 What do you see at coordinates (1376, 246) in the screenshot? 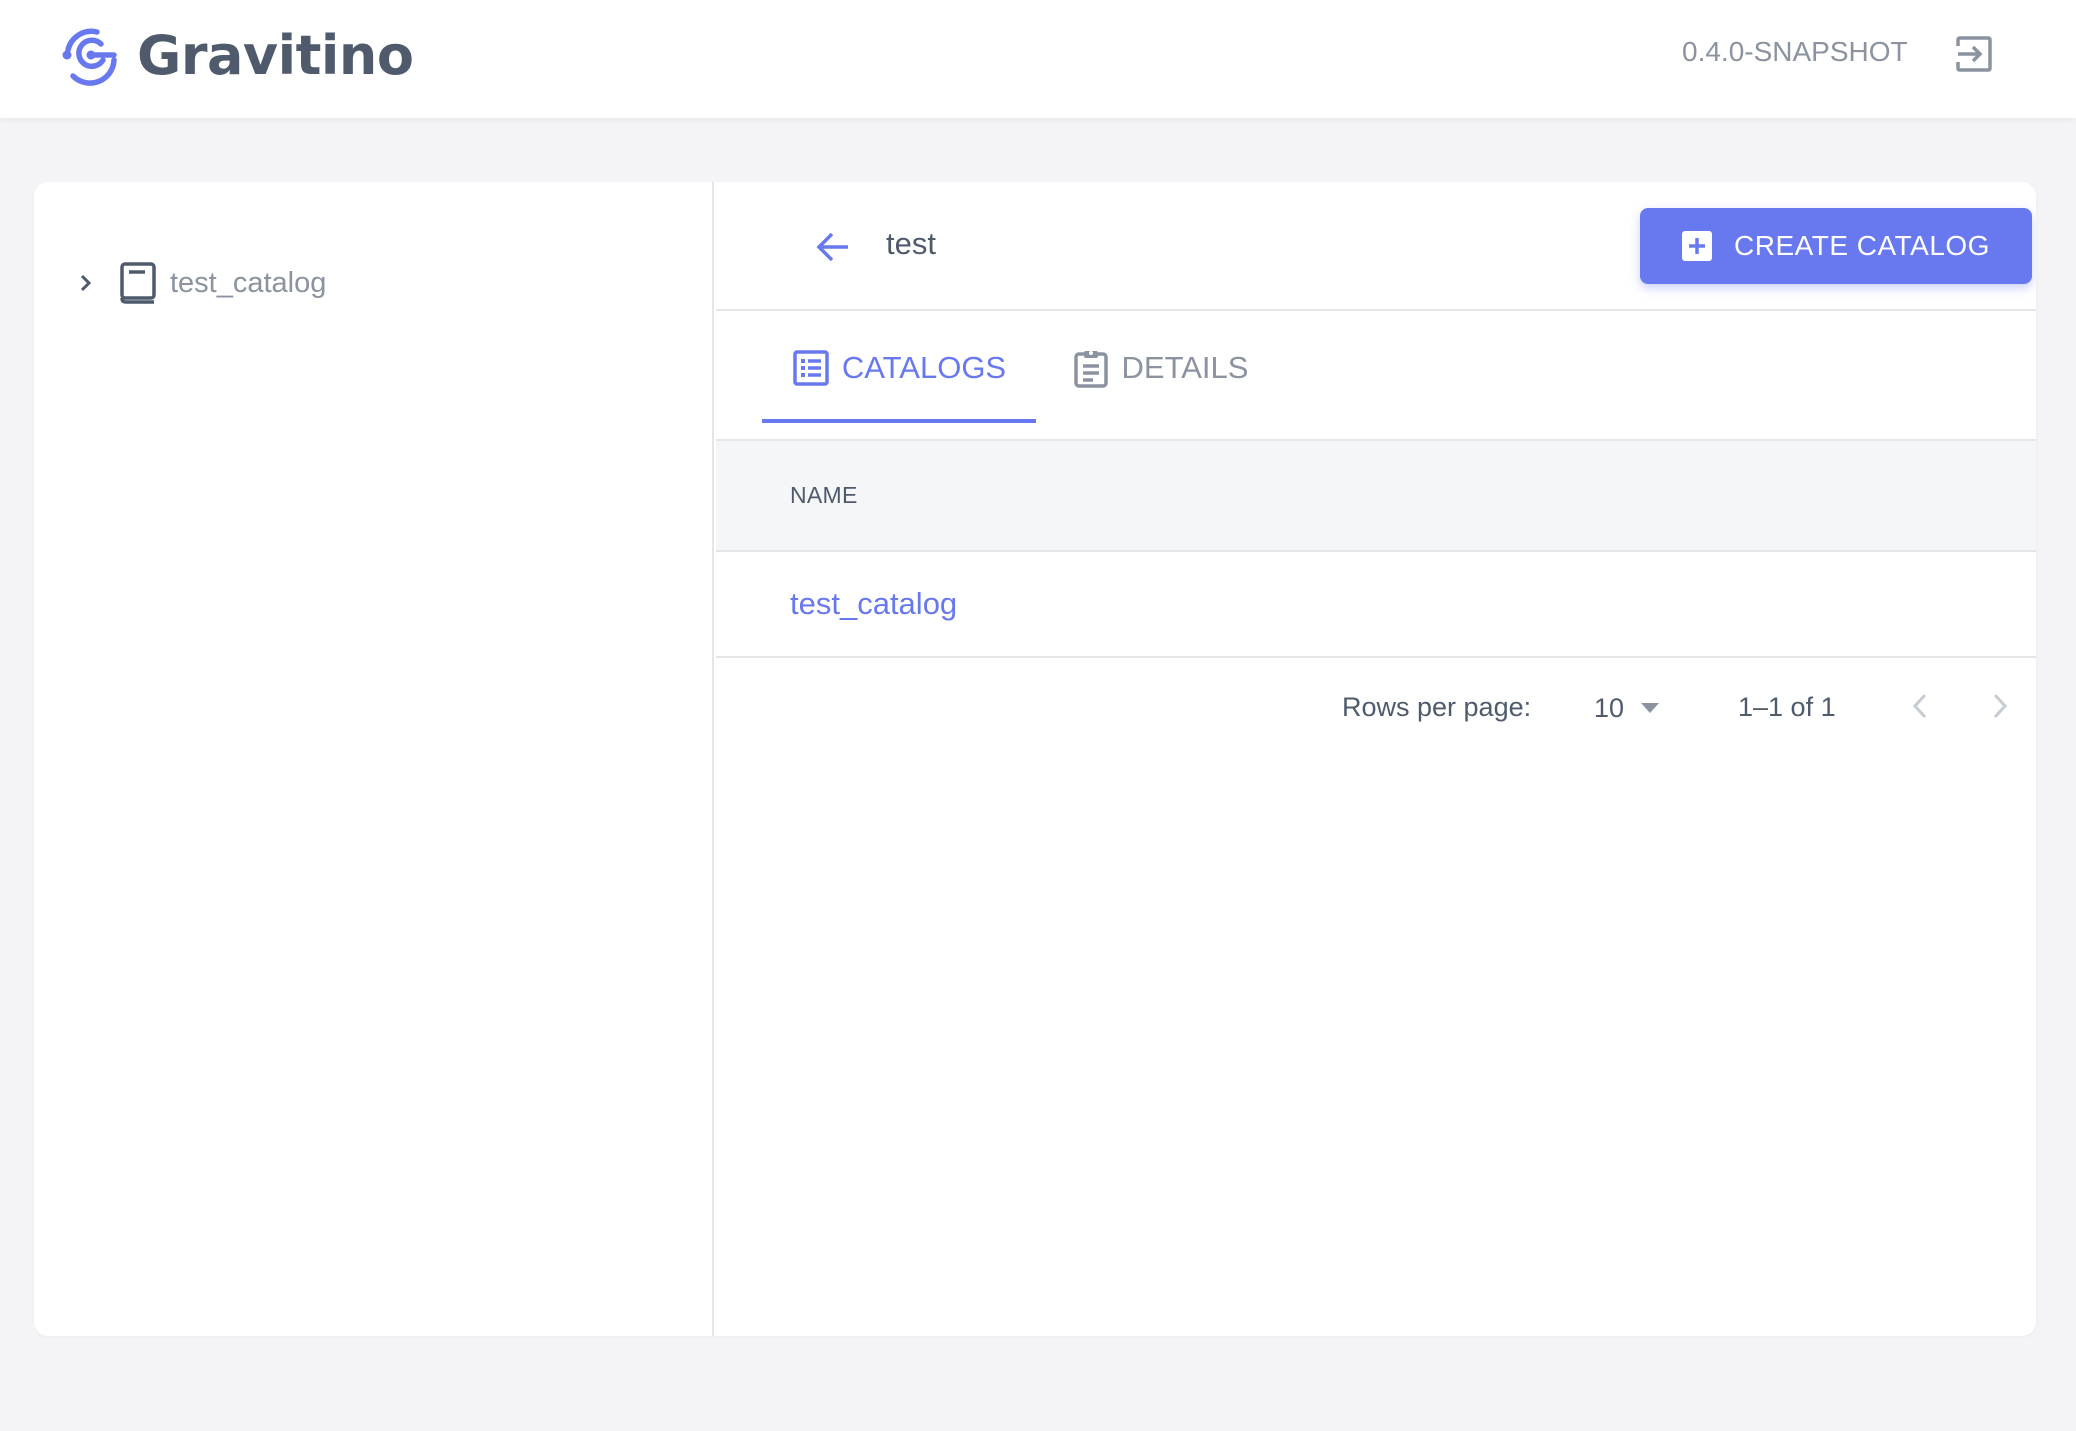
I see `metalake-header: test CREATE CATALOG` at bounding box center [1376, 246].